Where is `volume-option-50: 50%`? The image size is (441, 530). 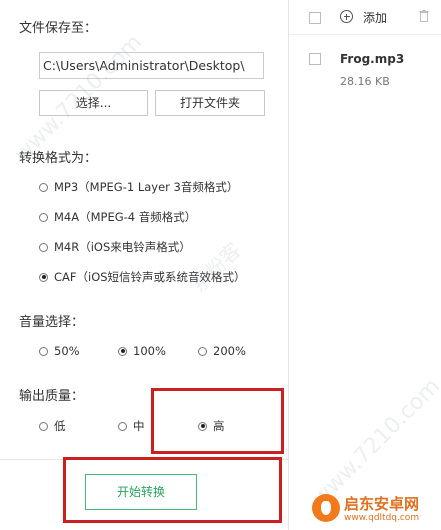
volume-option-50: 50% is located at coordinates (59, 351).